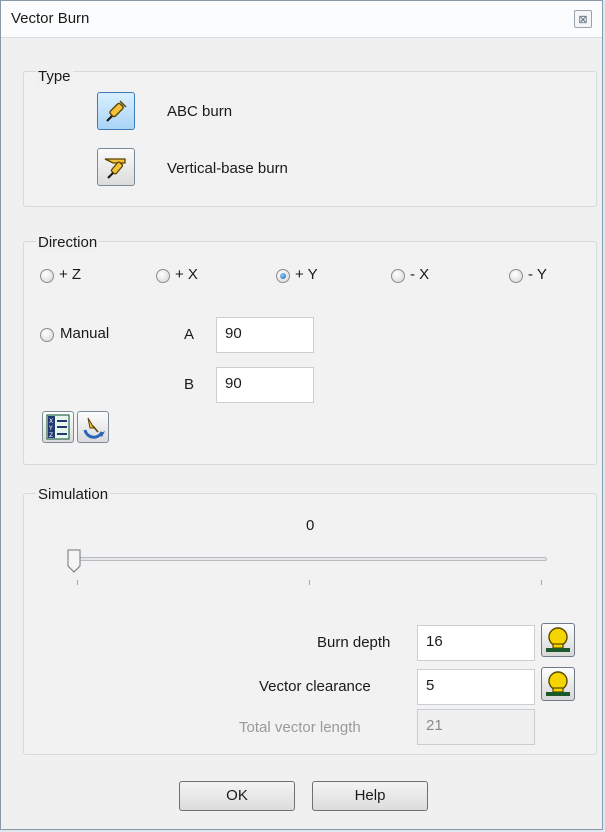 This screenshot has width=605, height=832. I want to click on slider-value-label: 0, so click(310, 525).